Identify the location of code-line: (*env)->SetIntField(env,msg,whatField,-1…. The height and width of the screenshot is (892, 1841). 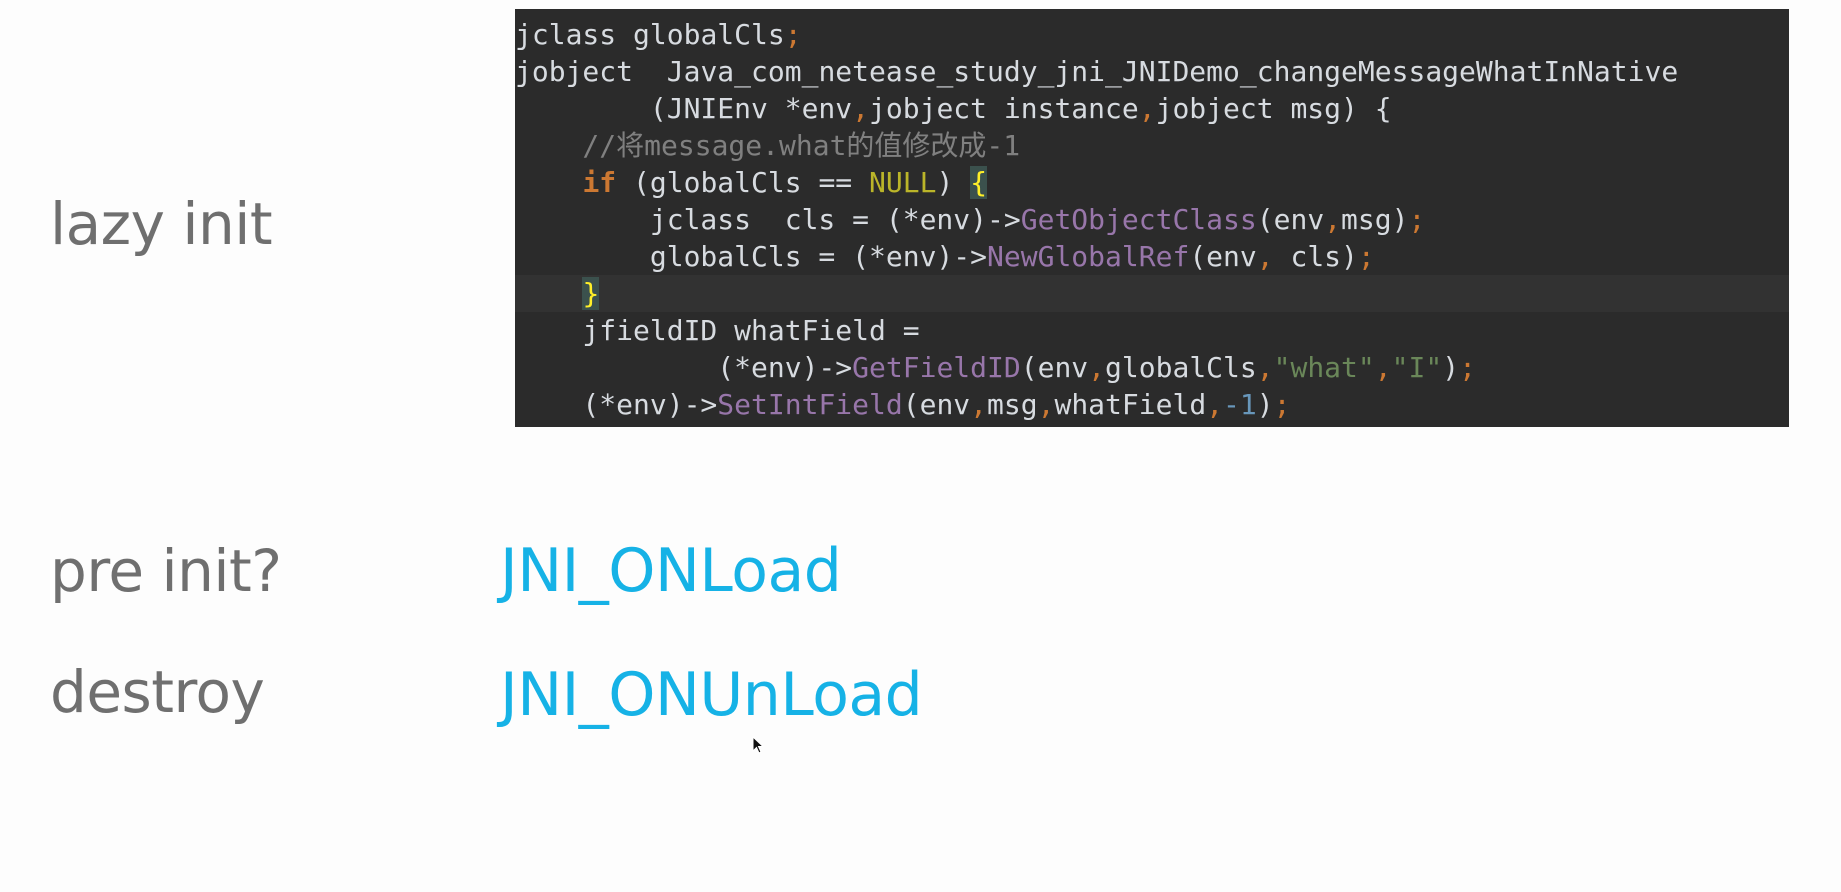
(903, 404).